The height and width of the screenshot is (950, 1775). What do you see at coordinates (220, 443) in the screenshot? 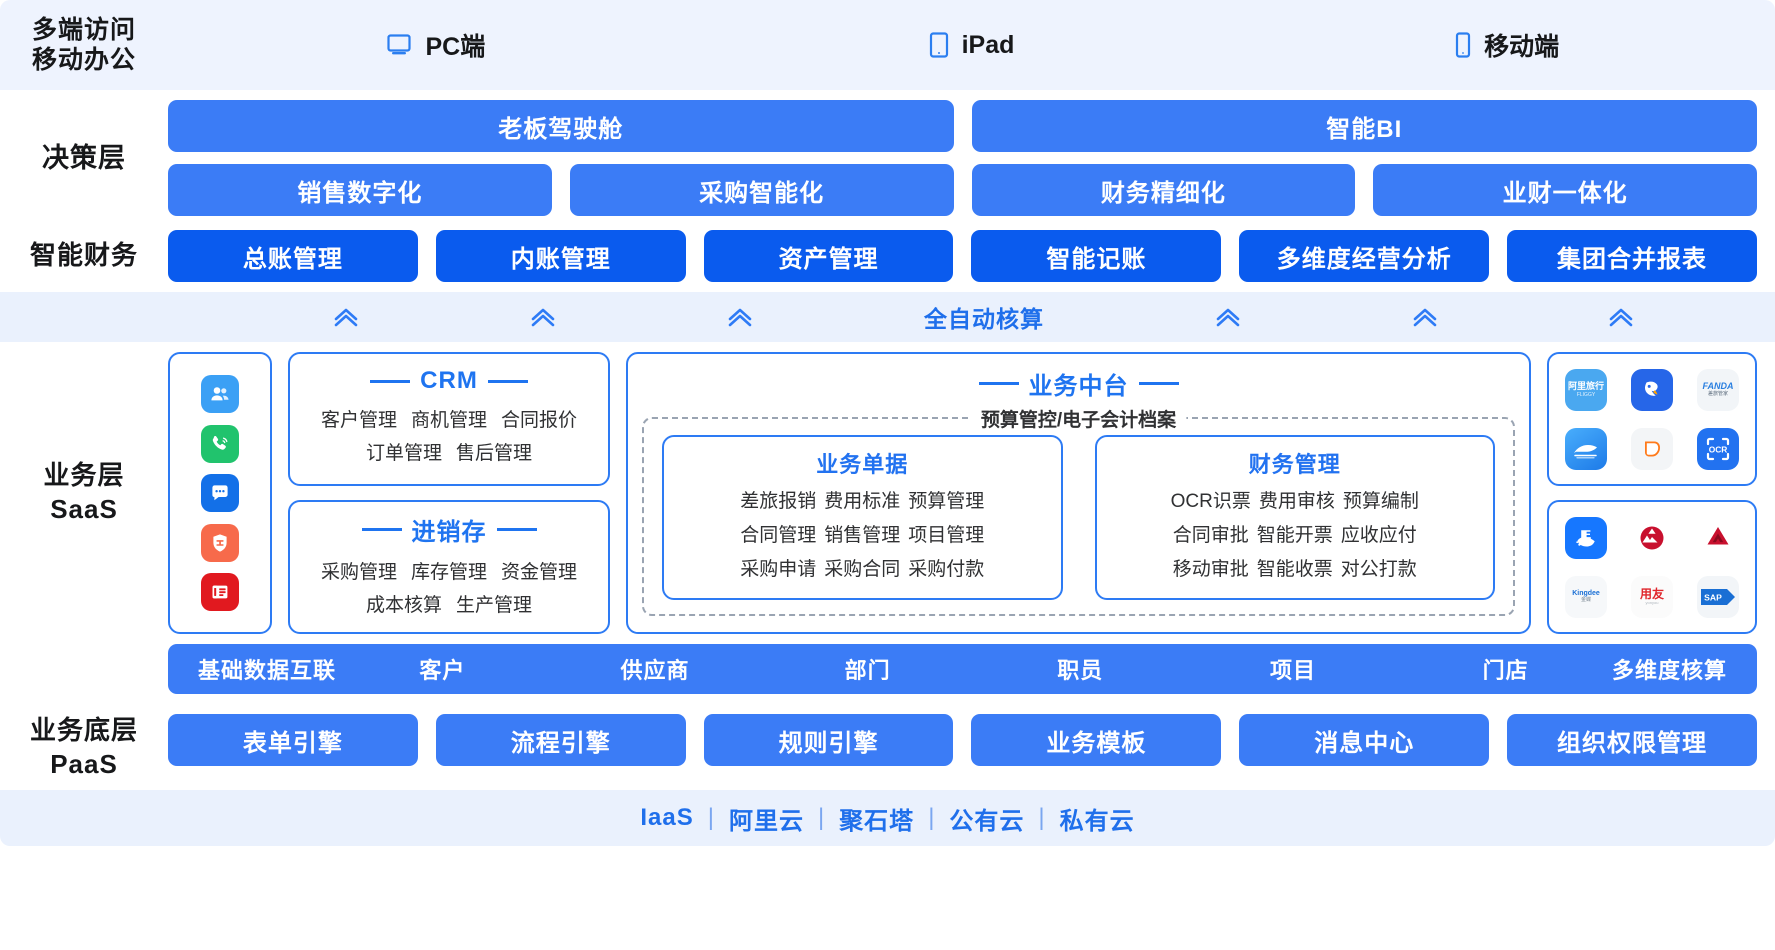
I see `phone-call-icon` at bounding box center [220, 443].